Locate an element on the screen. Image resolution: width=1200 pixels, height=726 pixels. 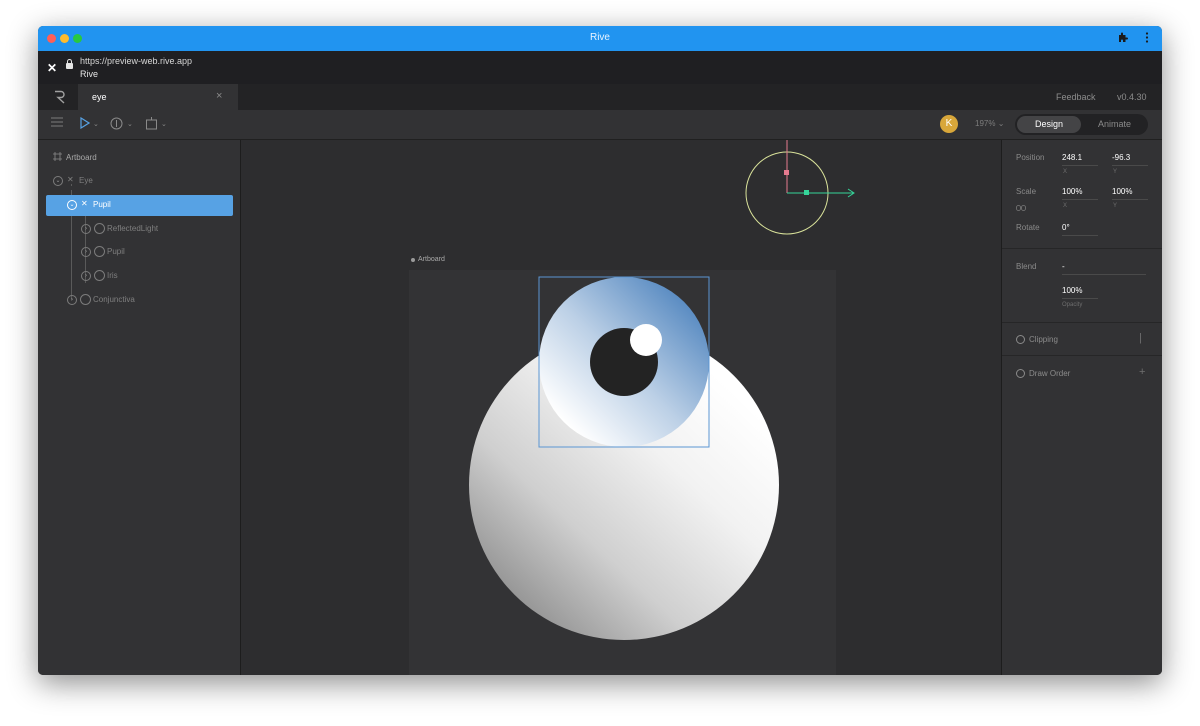
reflected-light-shape is located at coordinates (646, 340).